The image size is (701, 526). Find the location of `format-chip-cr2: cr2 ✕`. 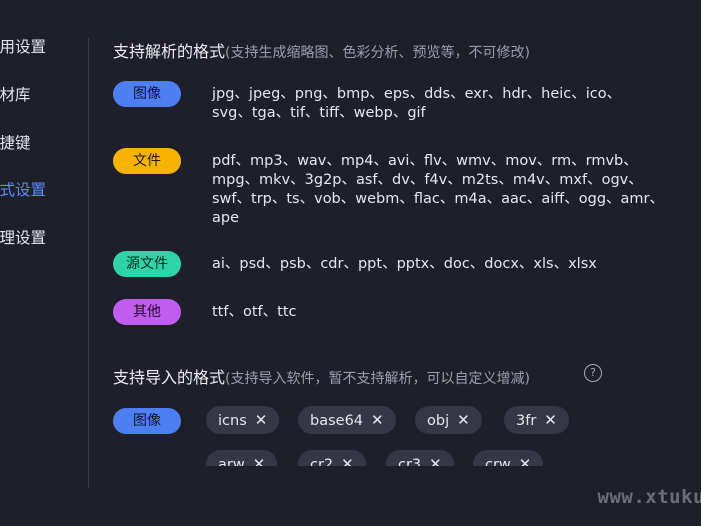

format-chip-cr2: cr2 ✕ is located at coordinates (332, 458).